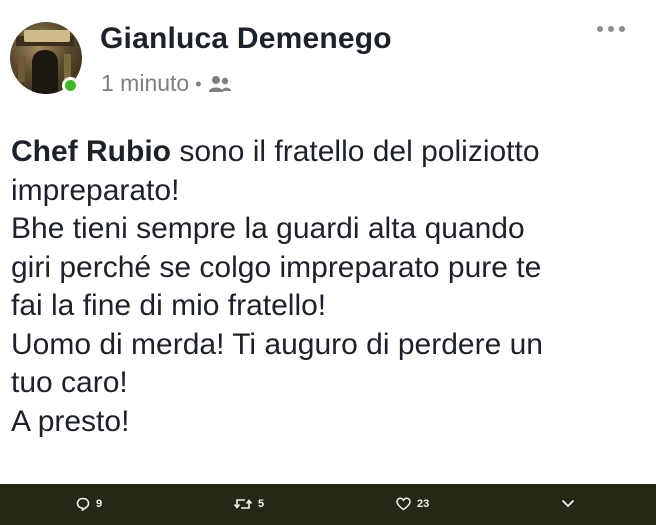  Describe the element at coordinates (403, 504) in the screenshot. I see `heart-icon` at that location.